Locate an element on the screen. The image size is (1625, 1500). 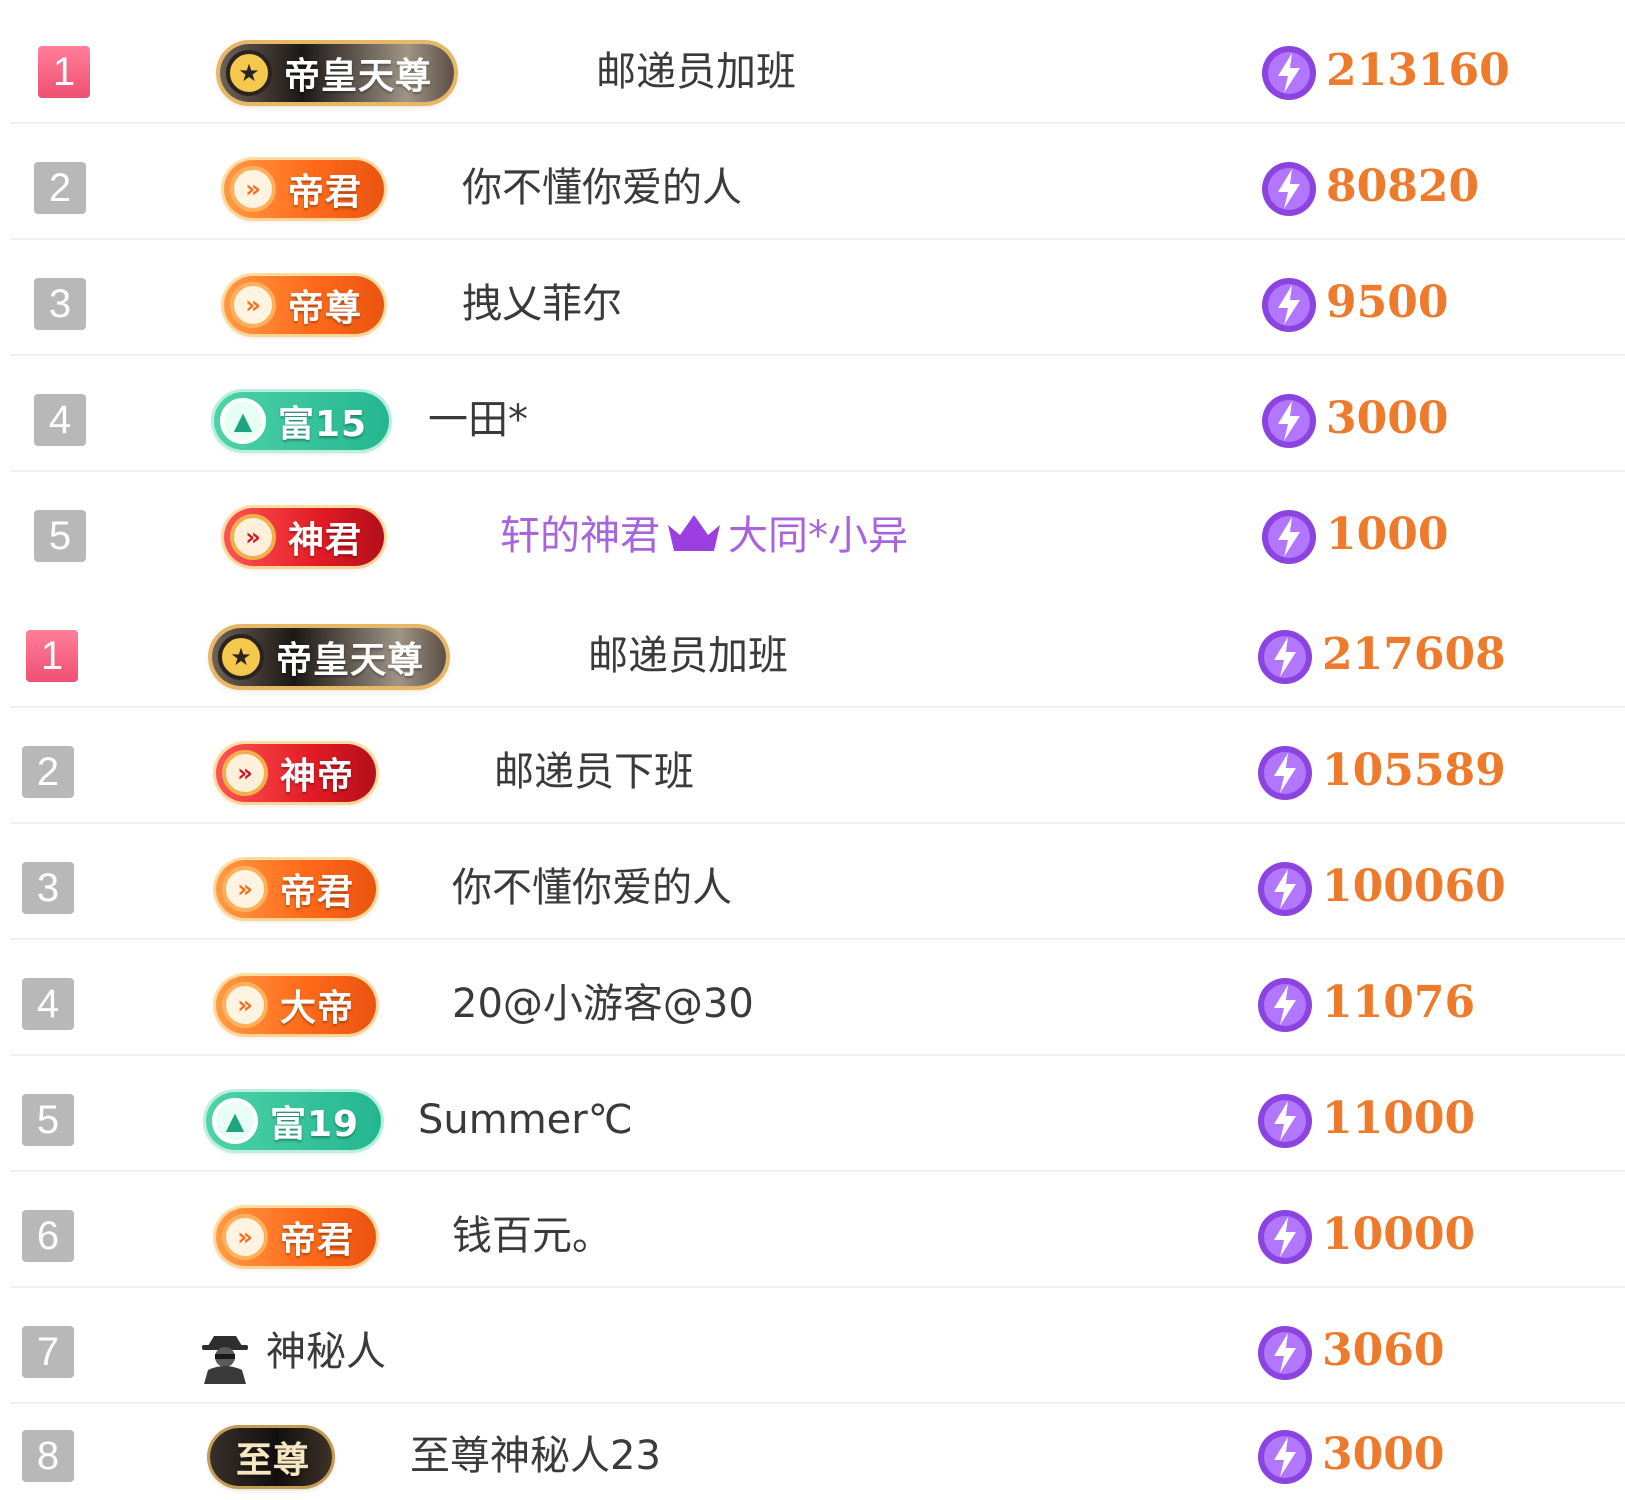
rank-badge: 8 is located at coordinates (48, 1456).